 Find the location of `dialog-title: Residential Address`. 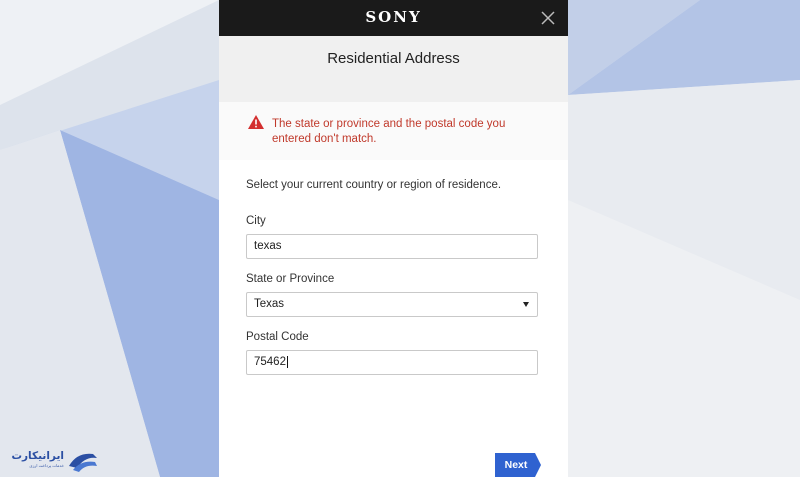

dialog-title: Residential Address is located at coordinates (393, 58).